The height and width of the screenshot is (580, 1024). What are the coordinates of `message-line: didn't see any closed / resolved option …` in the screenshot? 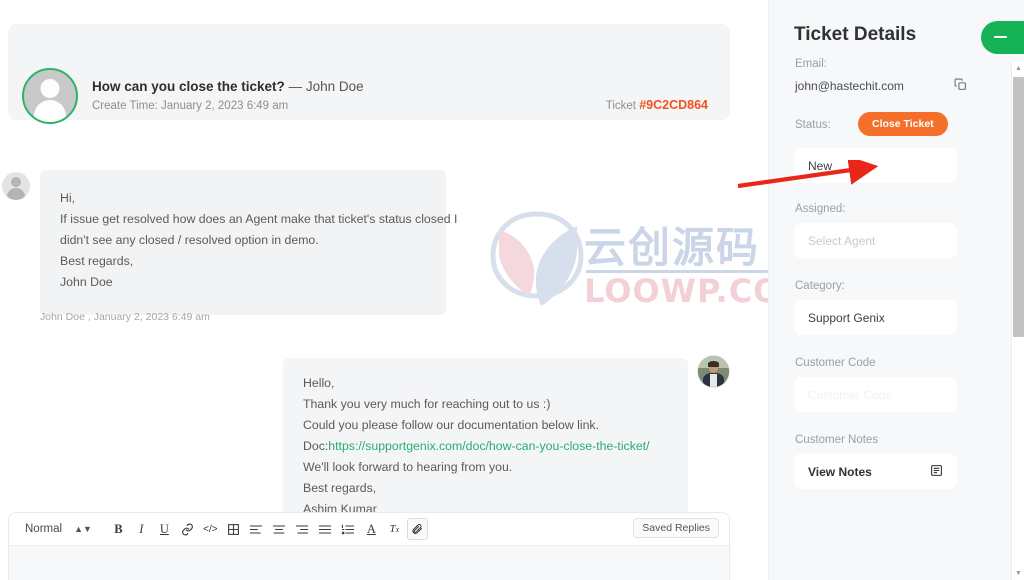 It's located at (189, 240).